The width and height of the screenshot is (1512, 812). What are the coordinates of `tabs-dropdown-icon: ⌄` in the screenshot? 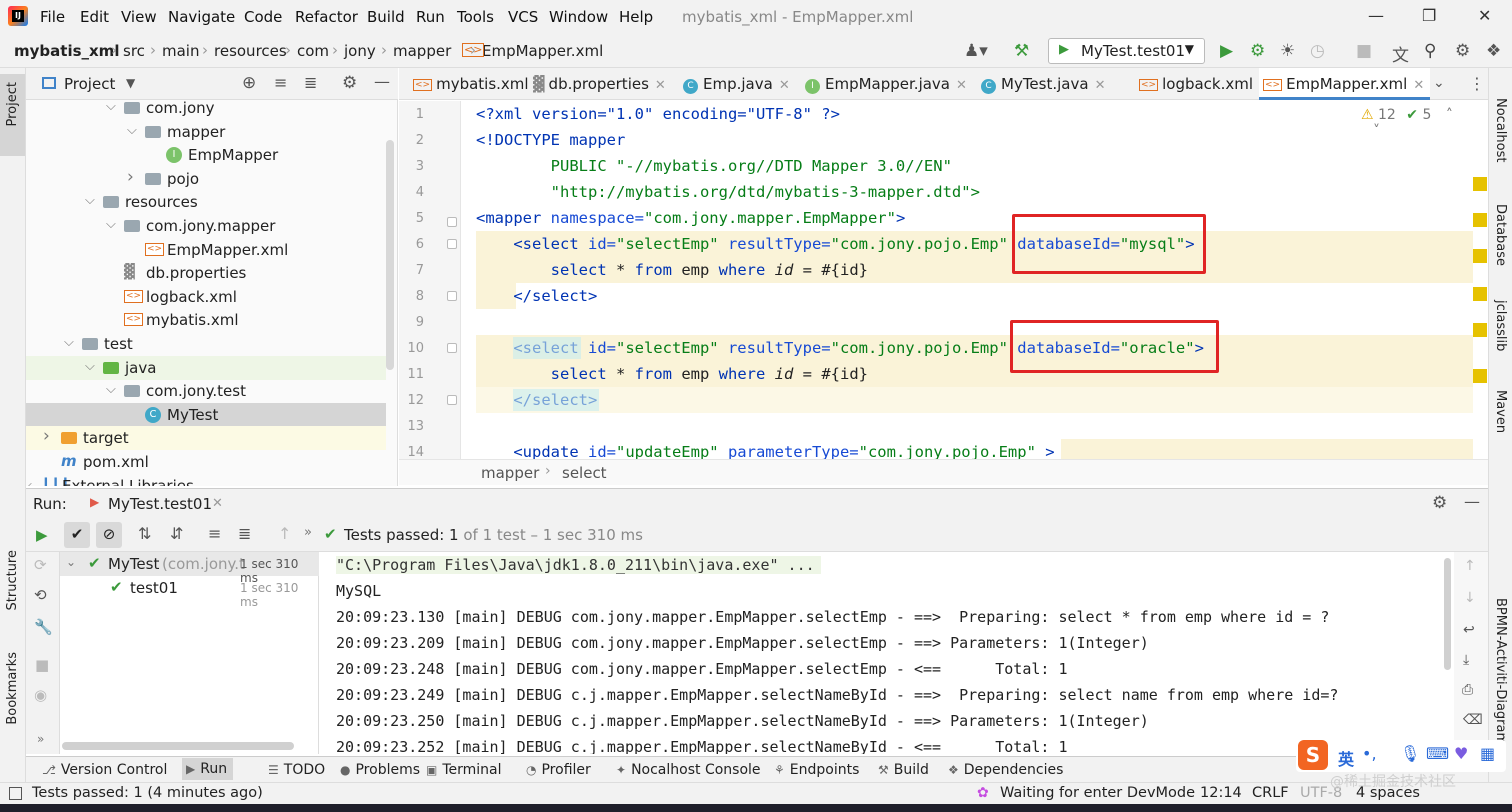 It's located at (1439, 83).